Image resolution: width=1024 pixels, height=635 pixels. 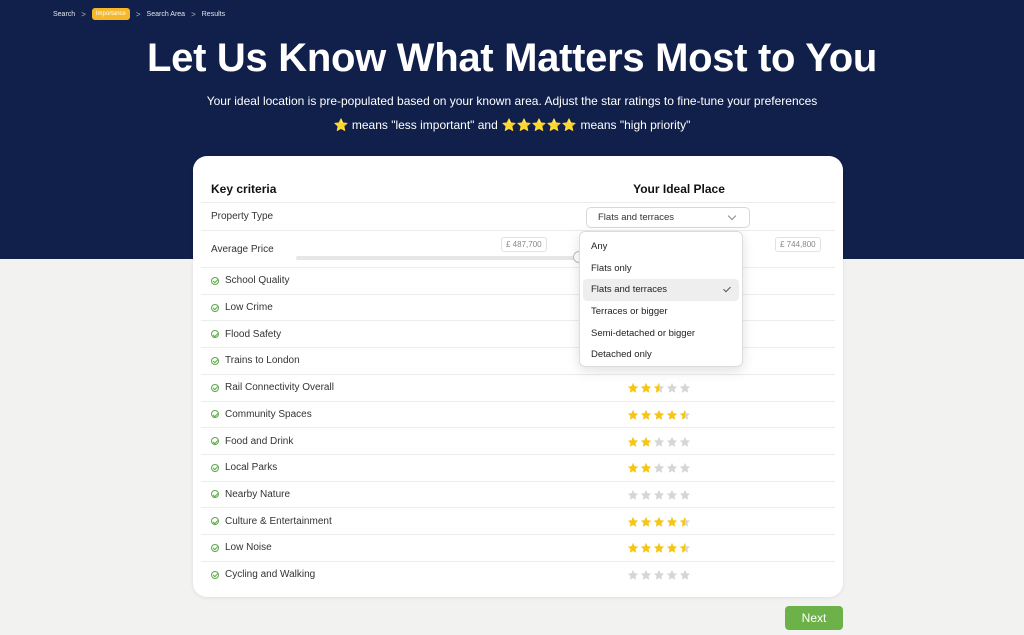 What do you see at coordinates (64, 14) in the screenshot?
I see `breadcrumb-search: Search` at bounding box center [64, 14].